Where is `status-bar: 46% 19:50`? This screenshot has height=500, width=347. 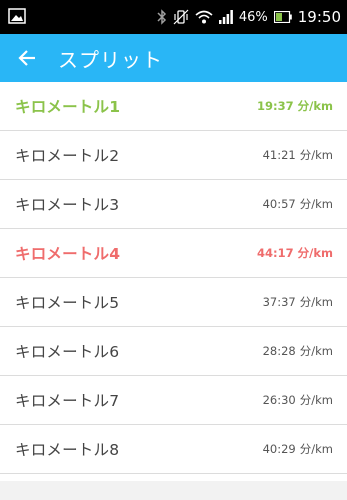 status-bar: 46% 19:50 is located at coordinates (173, 17).